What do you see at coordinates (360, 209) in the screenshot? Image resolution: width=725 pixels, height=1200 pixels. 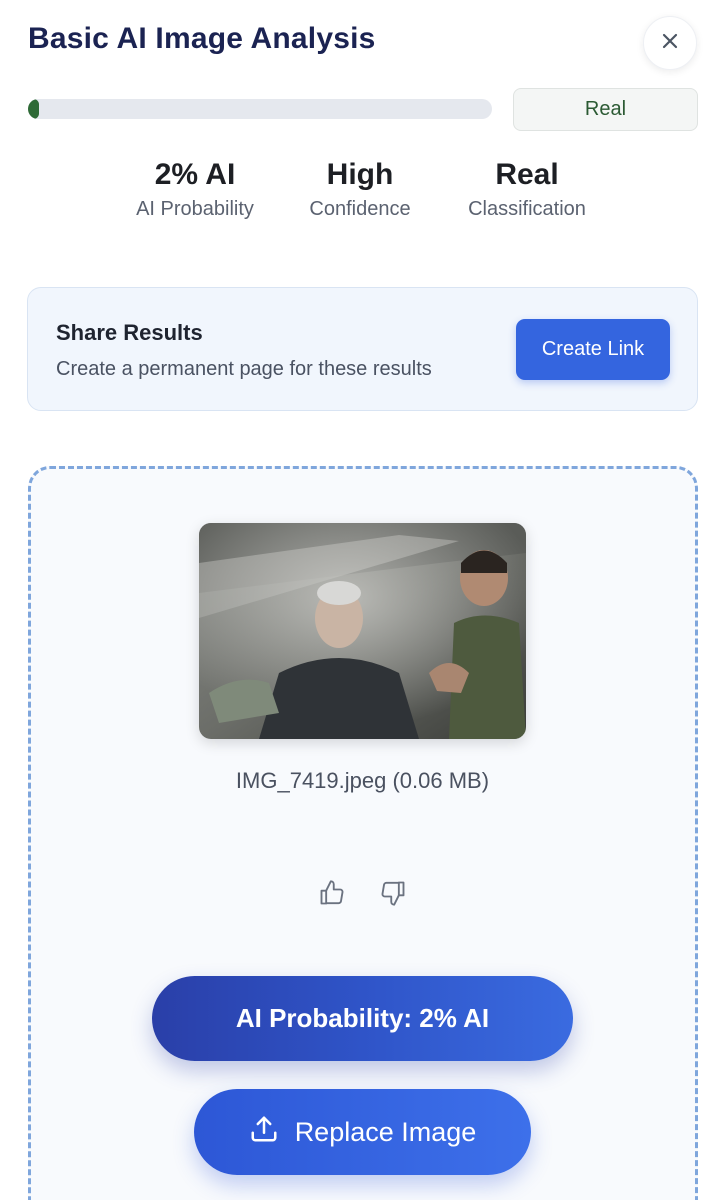 I see `stat-label: Confidence` at bounding box center [360, 209].